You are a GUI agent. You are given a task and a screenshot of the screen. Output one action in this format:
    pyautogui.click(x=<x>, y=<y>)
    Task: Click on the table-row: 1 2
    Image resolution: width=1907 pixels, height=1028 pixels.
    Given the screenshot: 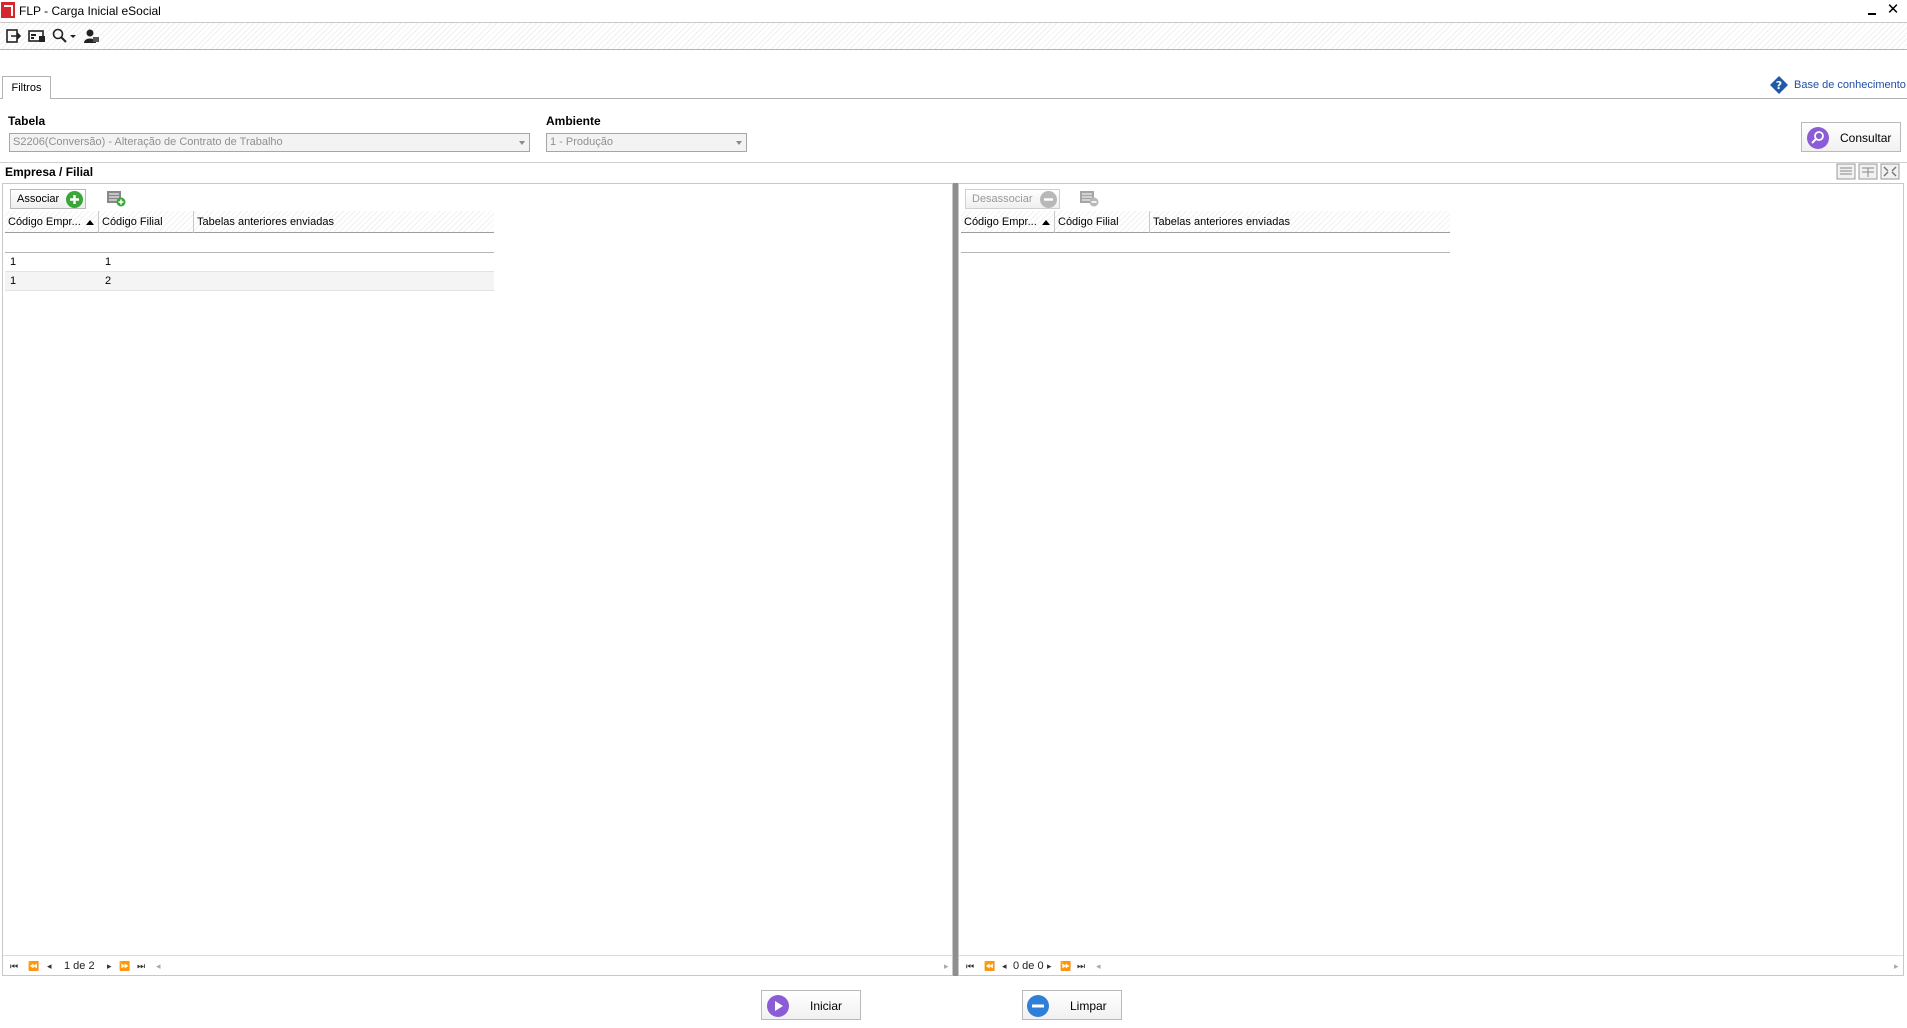 What is the action you would take?
    pyautogui.click(x=249, y=281)
    